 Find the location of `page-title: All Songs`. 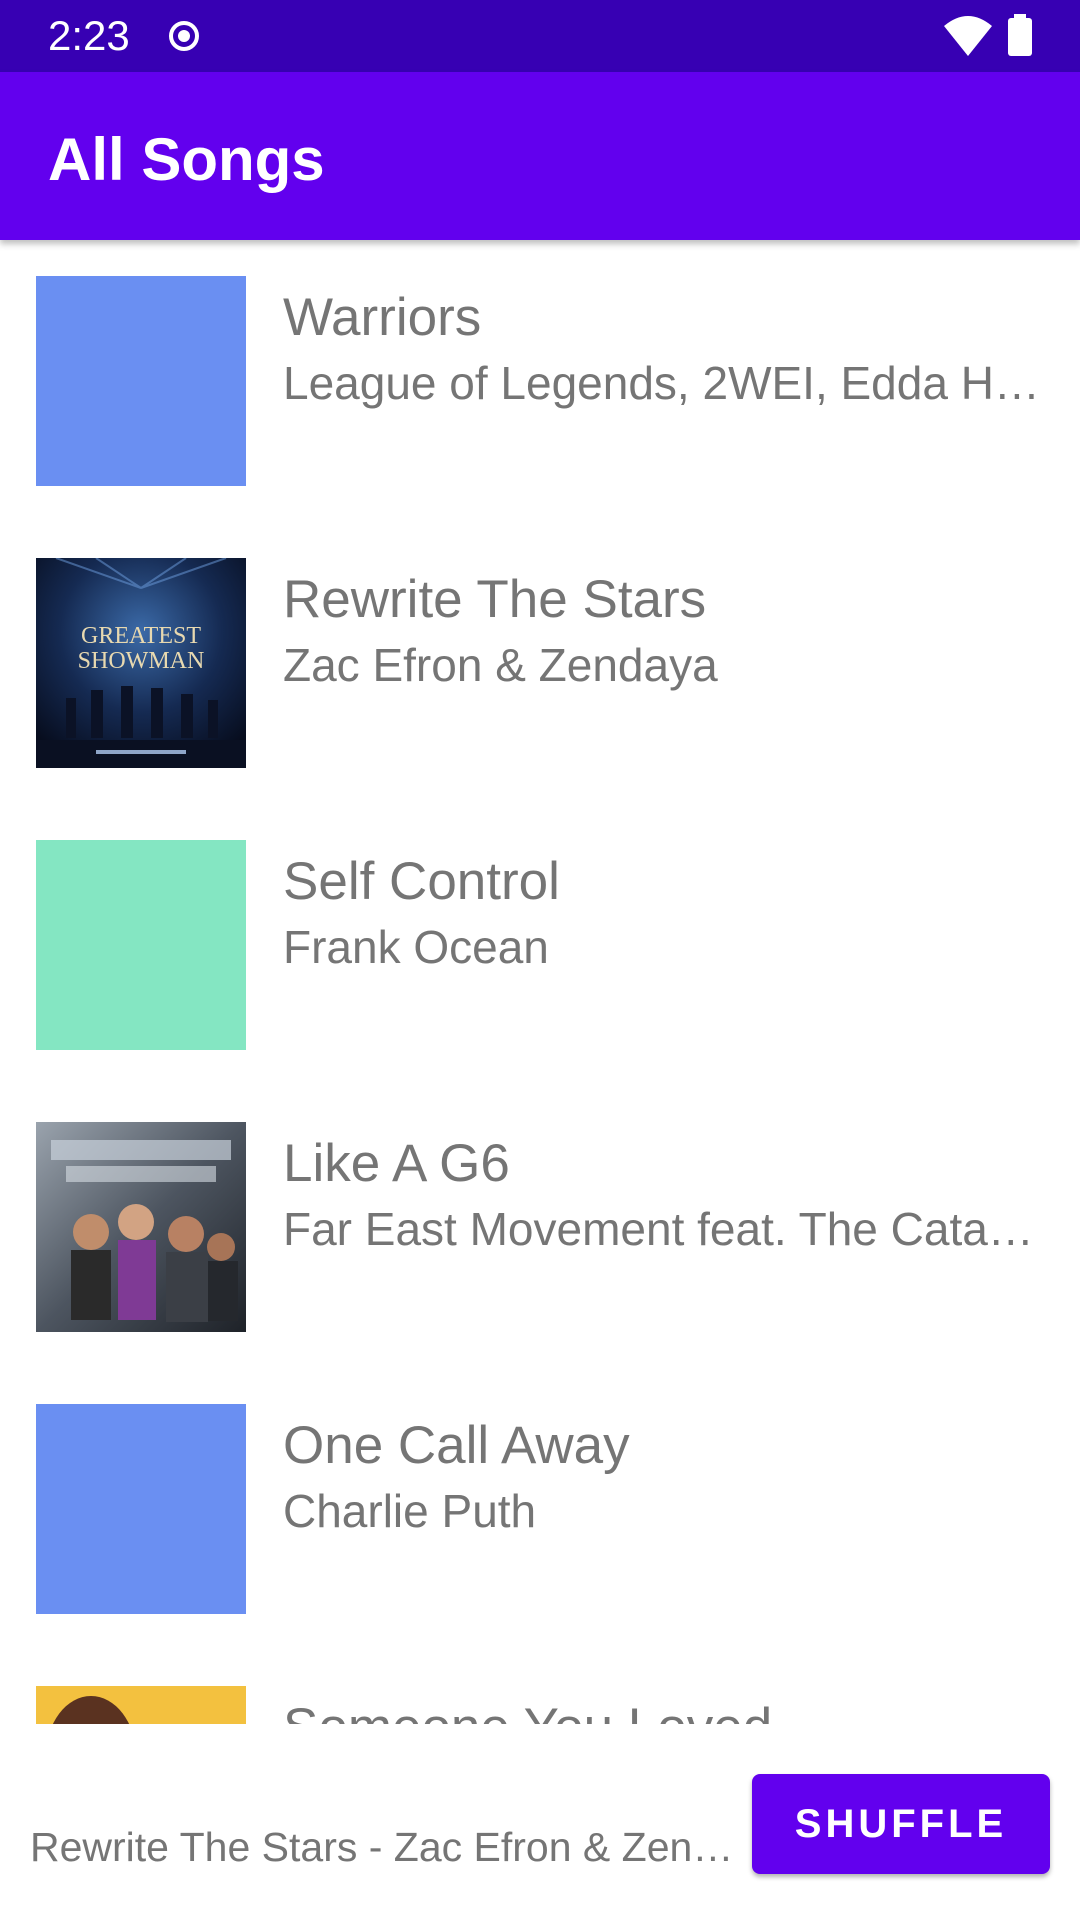

page-title: All Songs is located at coordinates (186, 159).